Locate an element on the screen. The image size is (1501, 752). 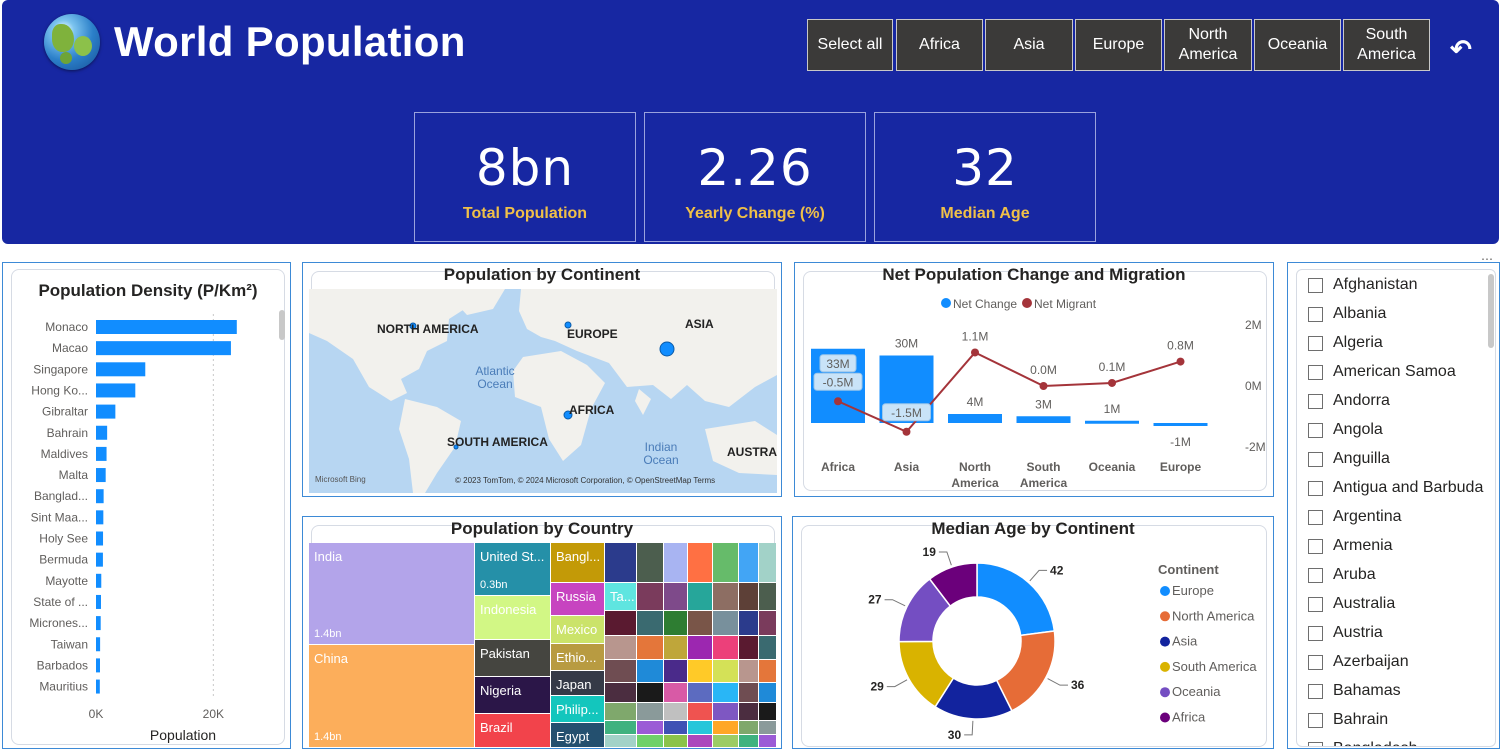
treemap-tile-mexico: Mexico is located at coordinates (578, 630).